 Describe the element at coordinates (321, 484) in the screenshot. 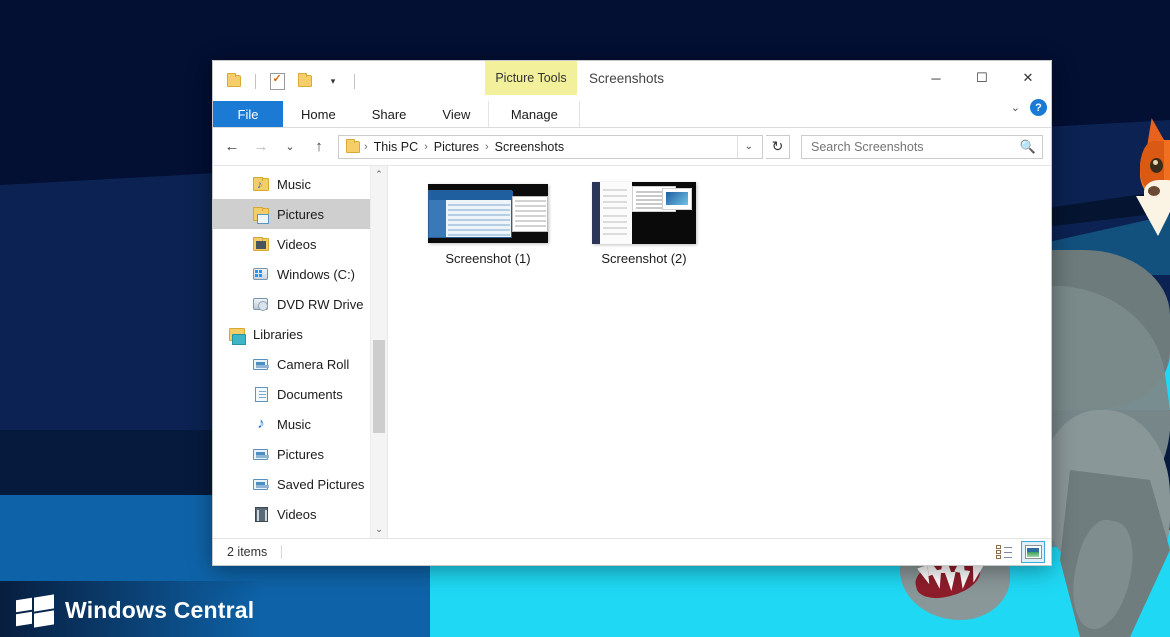

I see `sidebar-item-label: Saved Pictures` at that location.